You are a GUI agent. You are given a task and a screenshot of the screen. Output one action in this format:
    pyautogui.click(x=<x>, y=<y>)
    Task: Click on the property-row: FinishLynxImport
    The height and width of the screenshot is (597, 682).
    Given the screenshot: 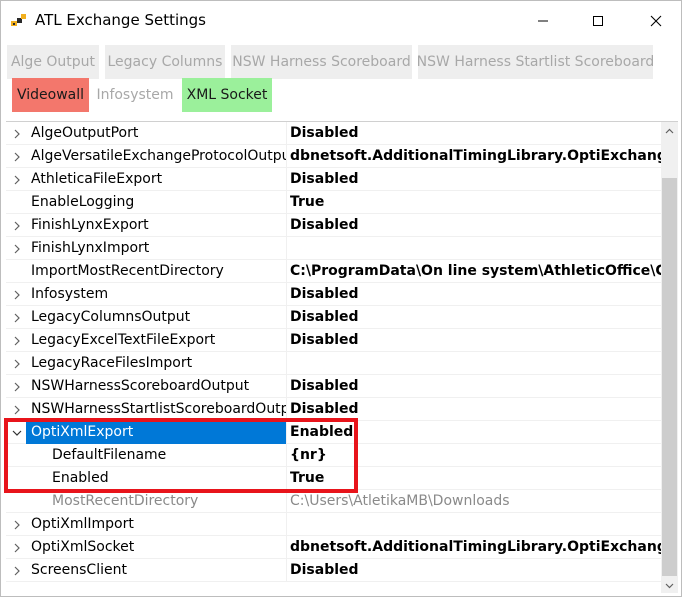 What is the action you would take?
    pyautogui.click(x=333, y=248)
    